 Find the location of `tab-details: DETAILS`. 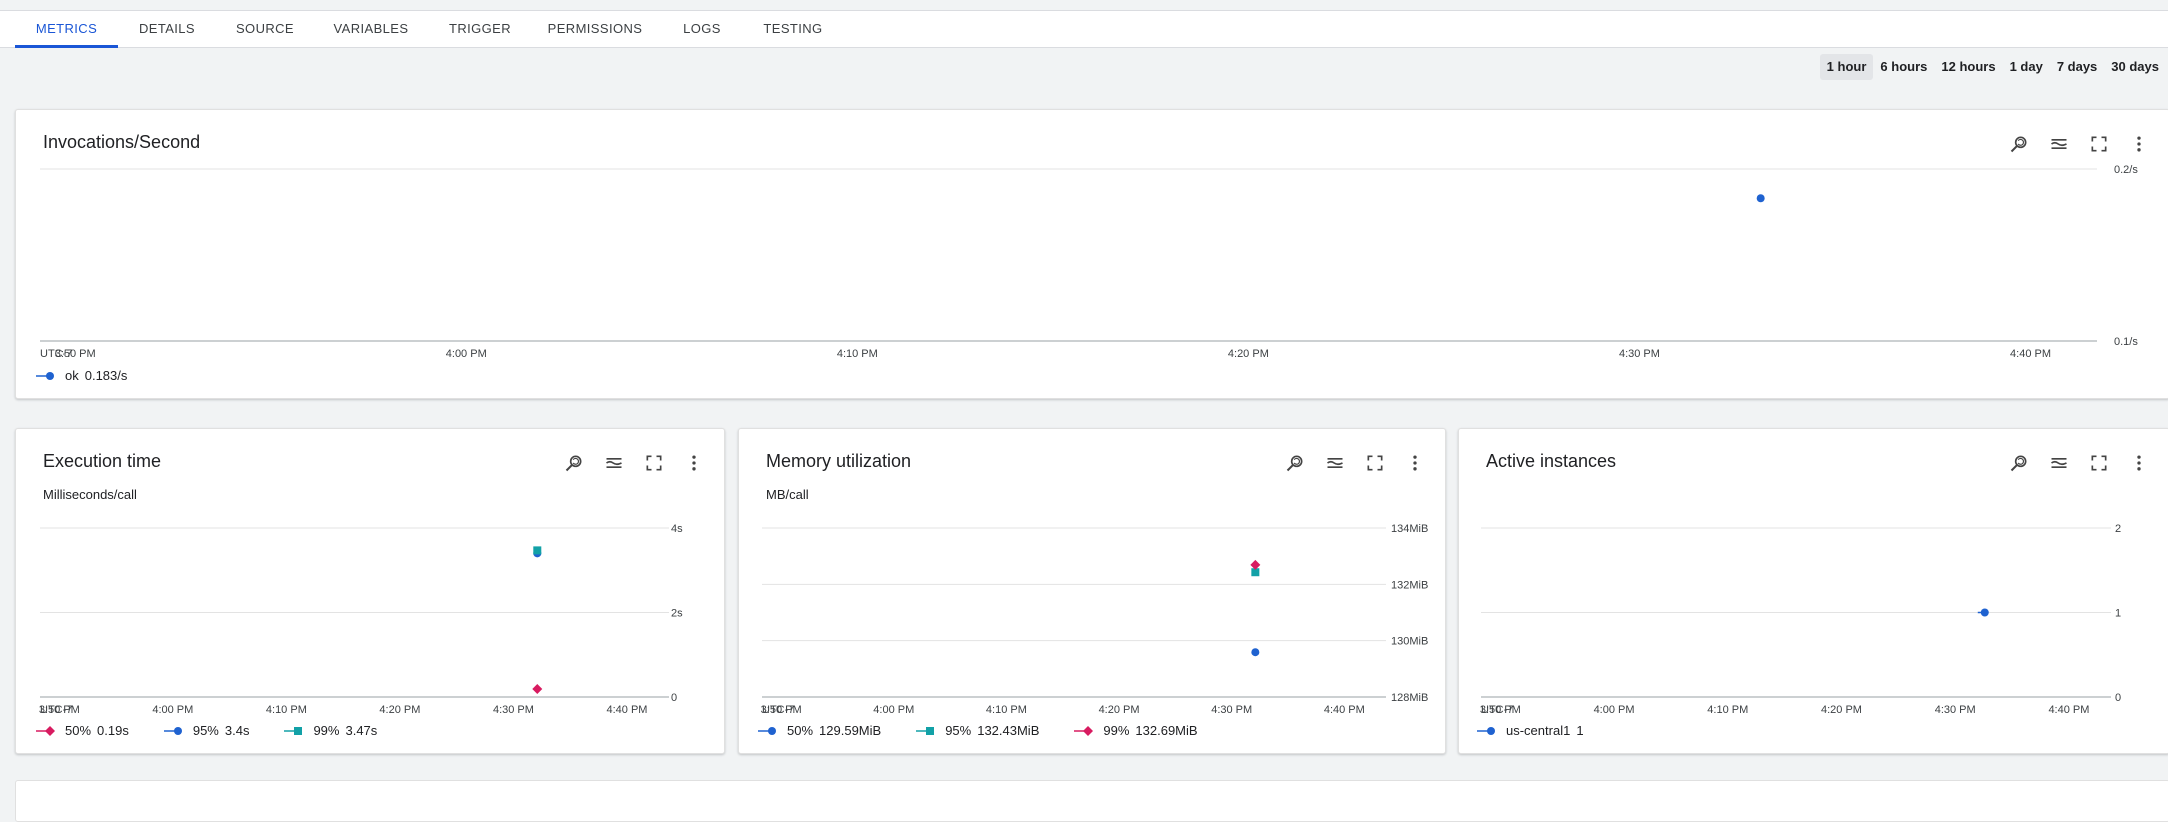

tab-details: DETAILS is located at coordinates (167, 29).